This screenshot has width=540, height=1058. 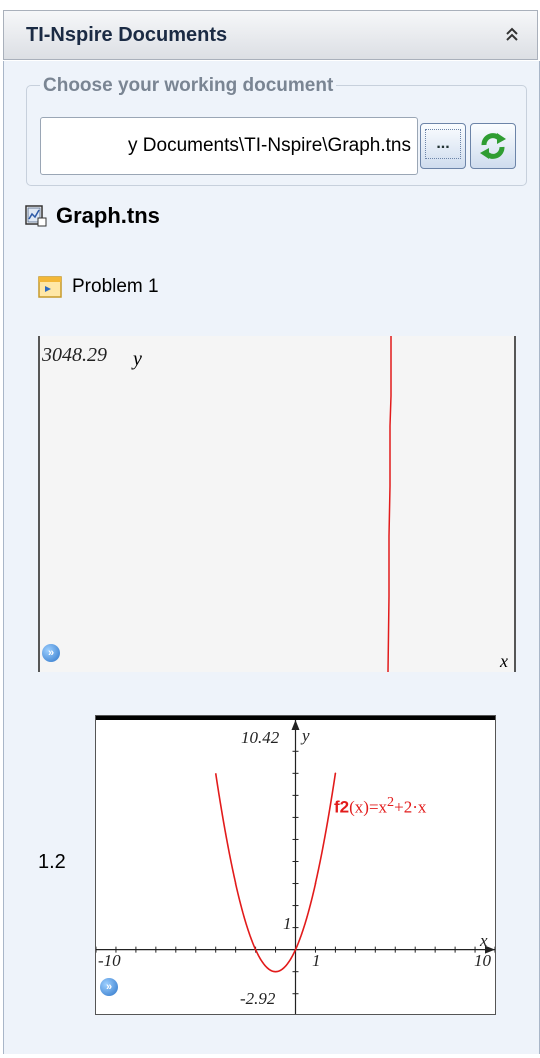 I want to click on page-1-1-y-max: 3048.29, so click(x=74, y=355).